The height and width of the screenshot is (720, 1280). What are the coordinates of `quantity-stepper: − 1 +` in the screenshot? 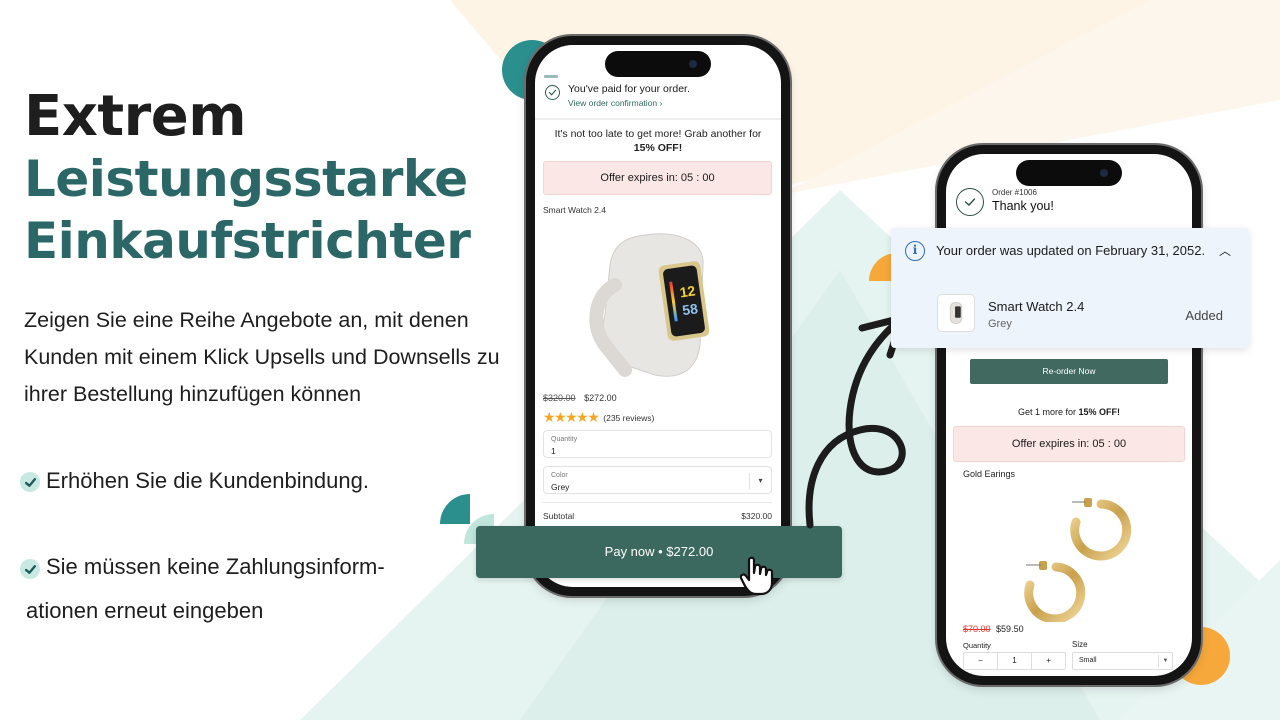 It's located at (1014, 661).